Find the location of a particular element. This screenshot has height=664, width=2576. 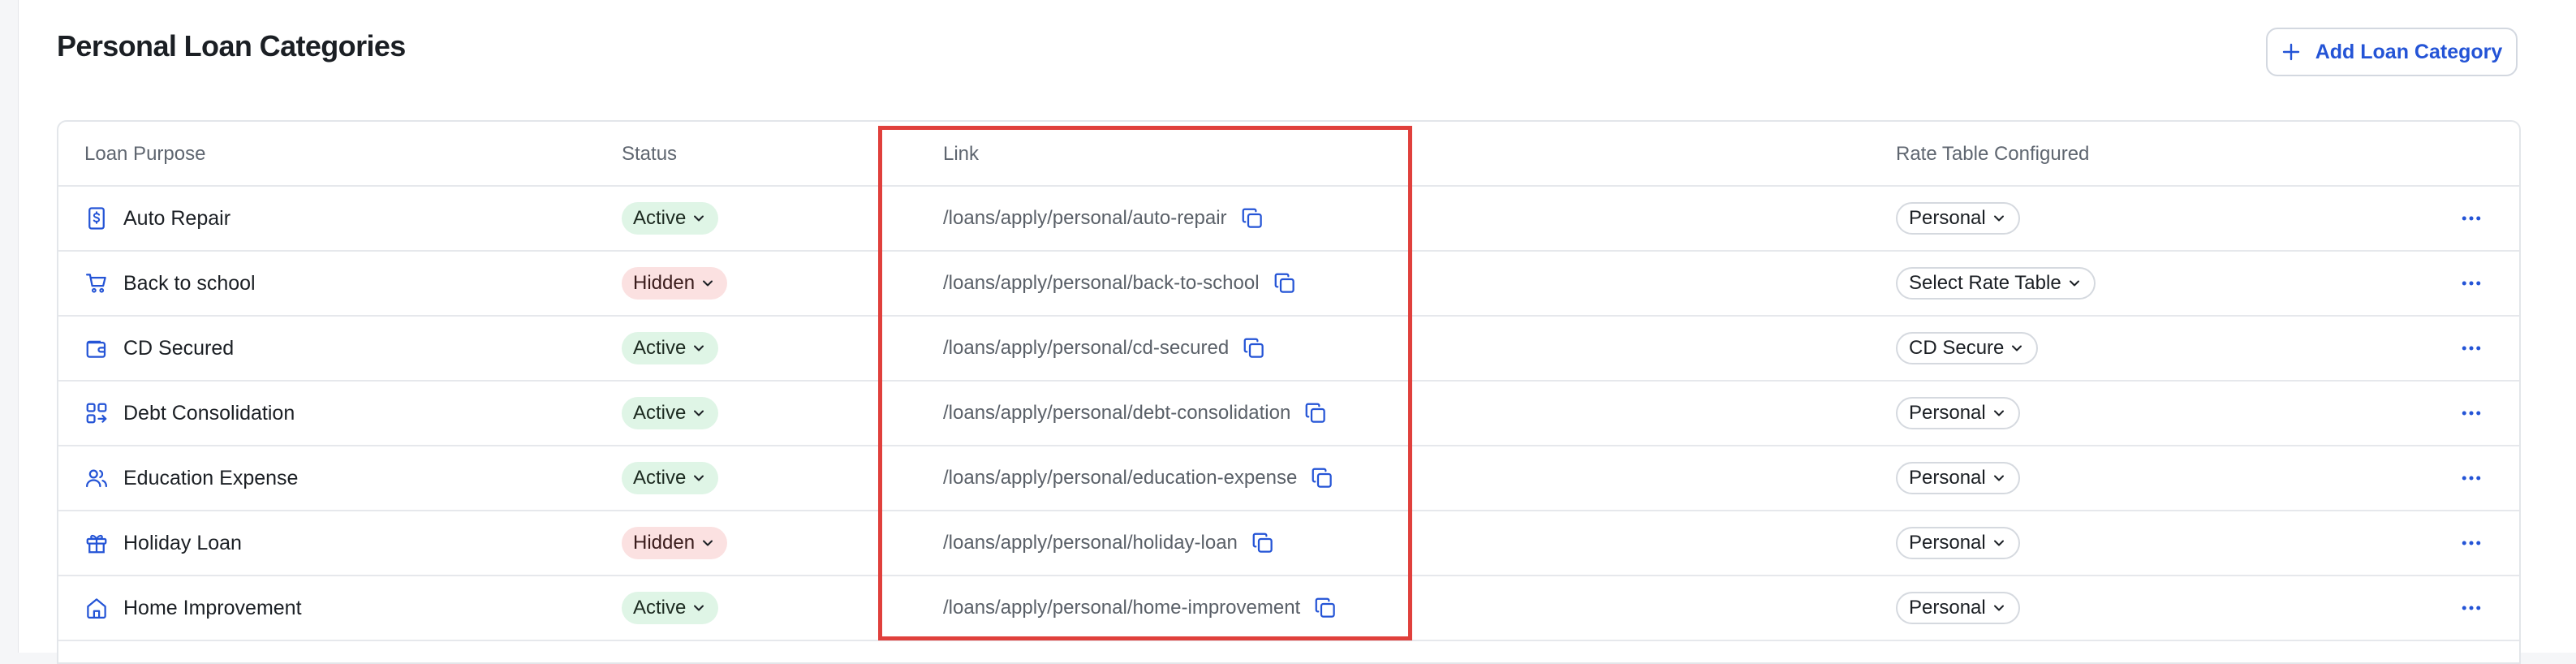

gift-icon is located at coordinates (97, 544).